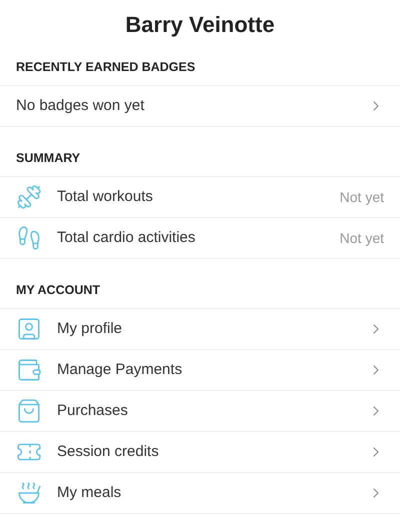 The height and width of the screenshot is (516, 400). What do you see at coordinates (126, 238) in the screenshot?
I see `row-label: Total cardio activities` at bounding box center [126, 238].